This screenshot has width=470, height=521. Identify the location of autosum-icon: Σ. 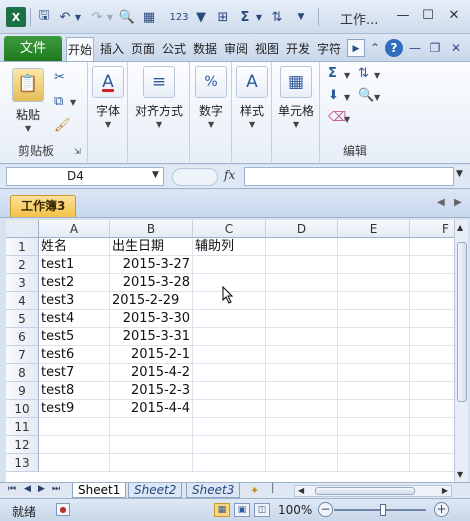
(245, 17).